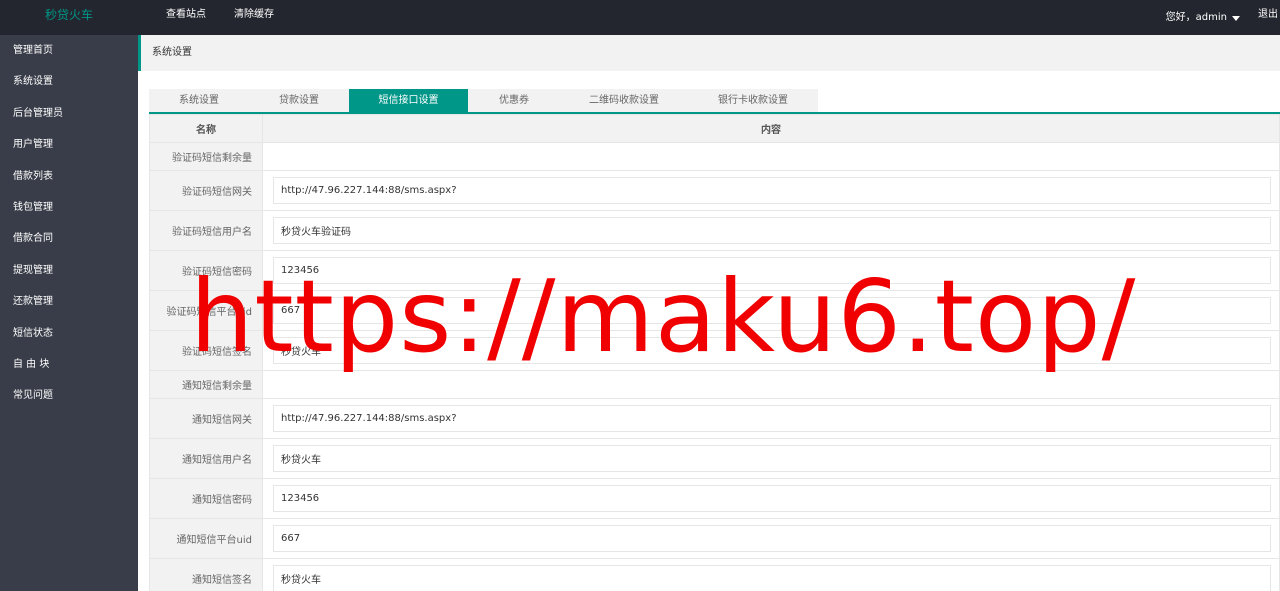 This screenshot has width=1280, height=591. What do you see at coordinates (772, 310) in the screenshot?
I see `verify-sms-uid-input` at bounding box center [772, 310].